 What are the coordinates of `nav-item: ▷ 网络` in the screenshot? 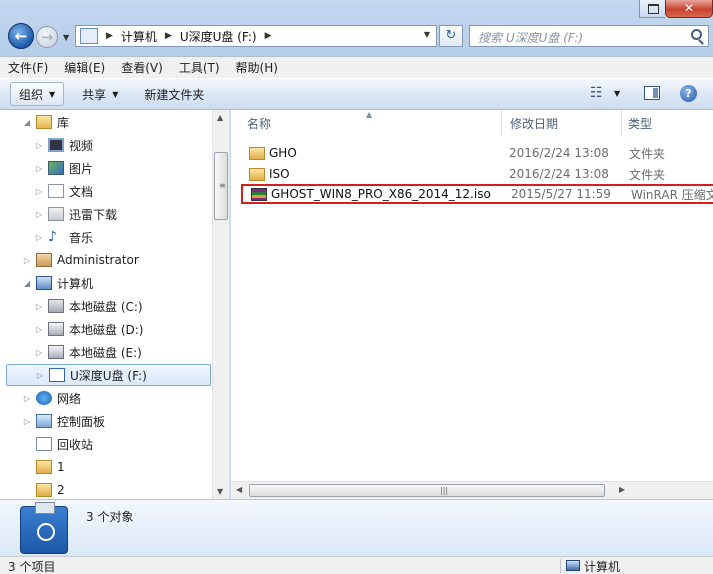 It's located at (106, 398).